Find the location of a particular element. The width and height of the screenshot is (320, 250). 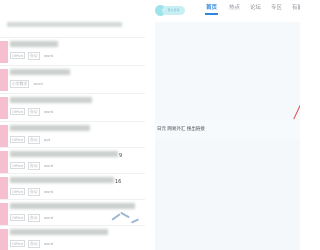

file-type-label: ppt is located at coordinates (47, 139).